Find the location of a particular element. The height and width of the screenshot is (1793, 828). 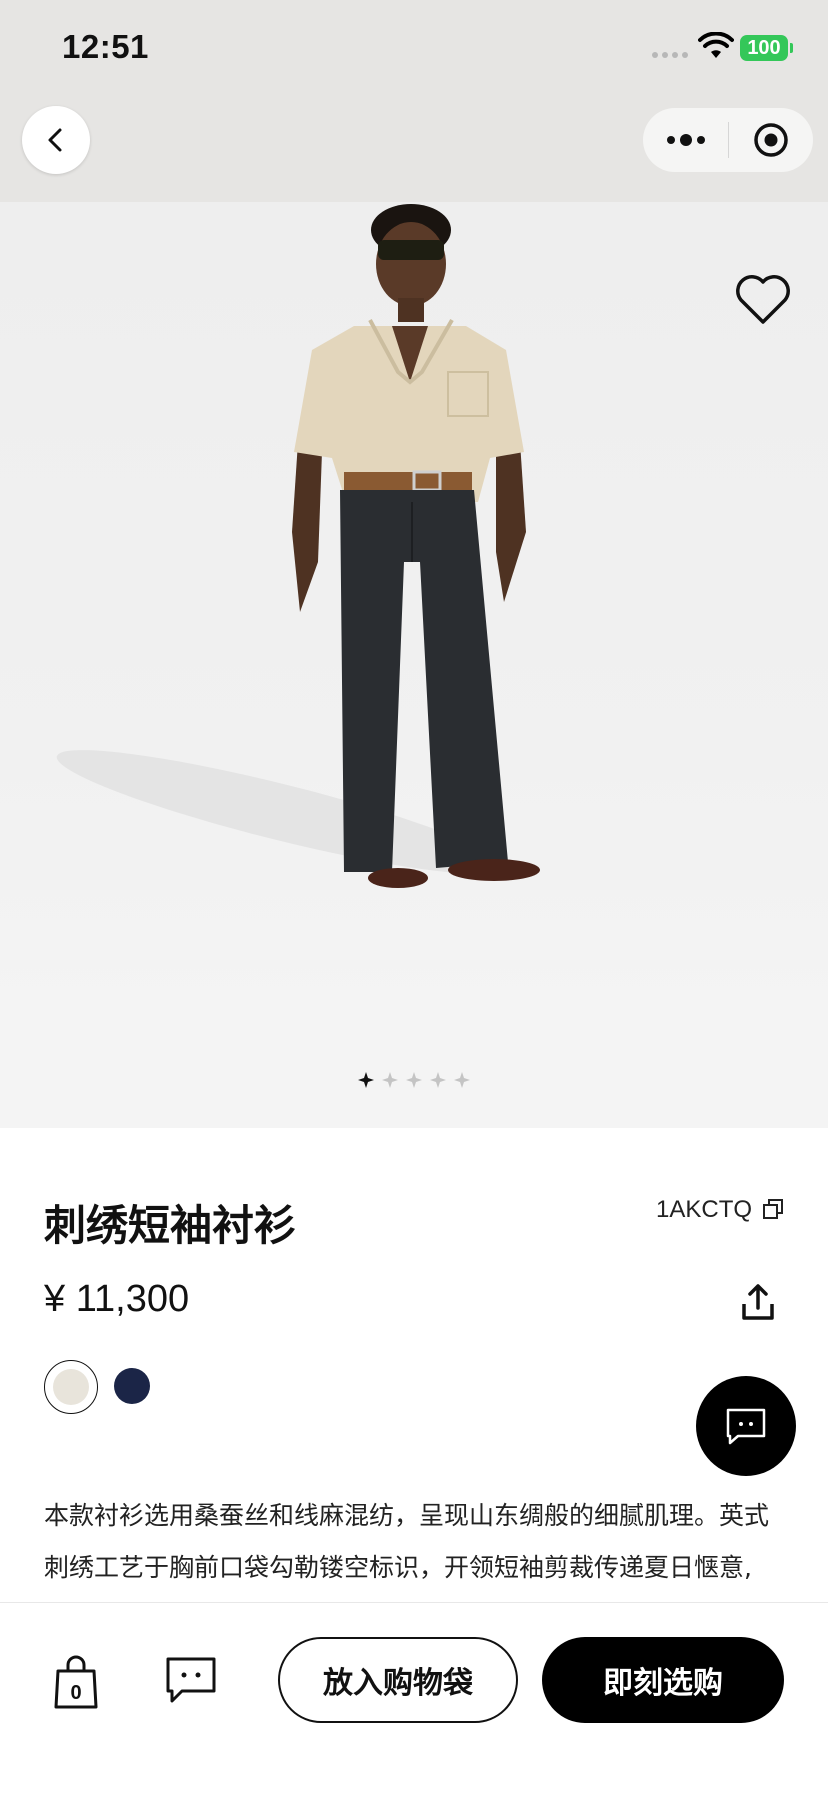

chat-icon is located at coordinates (746, 1426).